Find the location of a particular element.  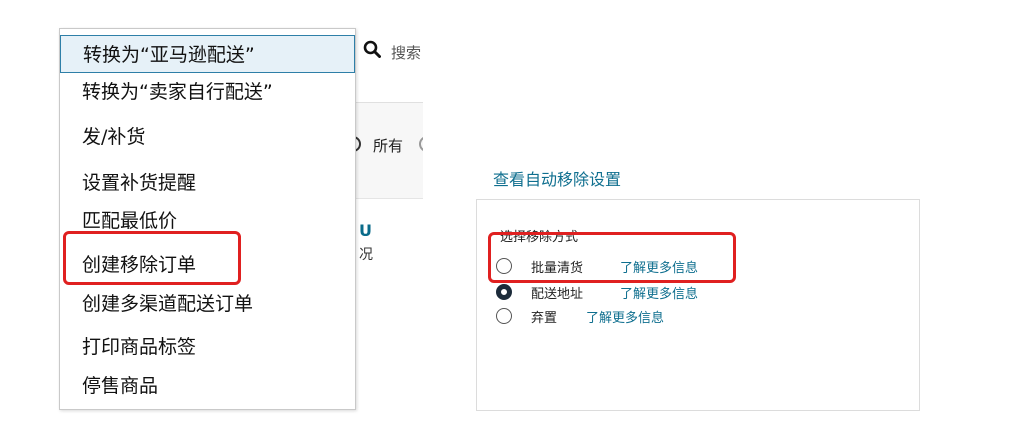

filter-radio is located at coordinates (421, 144).